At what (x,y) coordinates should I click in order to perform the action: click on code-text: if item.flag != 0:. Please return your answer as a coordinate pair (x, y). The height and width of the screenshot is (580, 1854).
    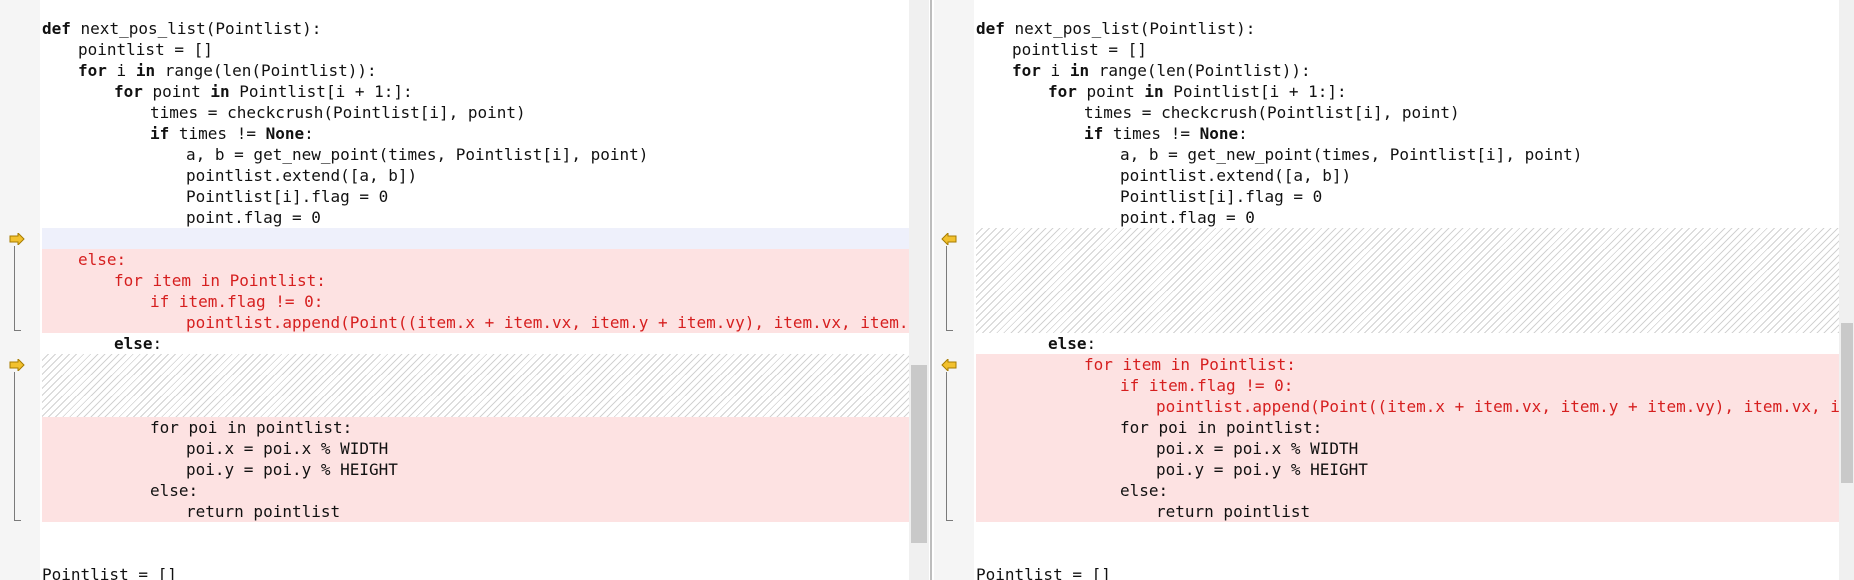
    Looking at the image, I should click on (1207, 385).